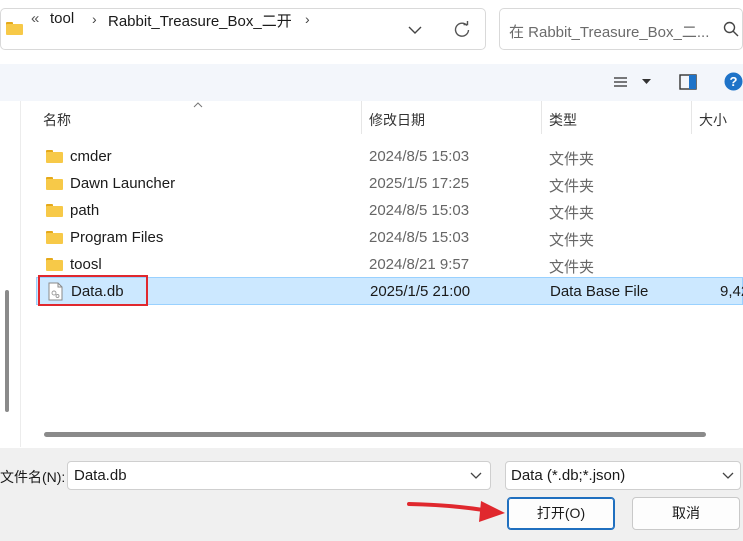 The width and height of the screenshot is (743, 541). Describe the element at coordinates (200, 20) in the screenshot. I see `breadcrumb-item-current: Rabbit_Treasure_Box_二开` at that location.